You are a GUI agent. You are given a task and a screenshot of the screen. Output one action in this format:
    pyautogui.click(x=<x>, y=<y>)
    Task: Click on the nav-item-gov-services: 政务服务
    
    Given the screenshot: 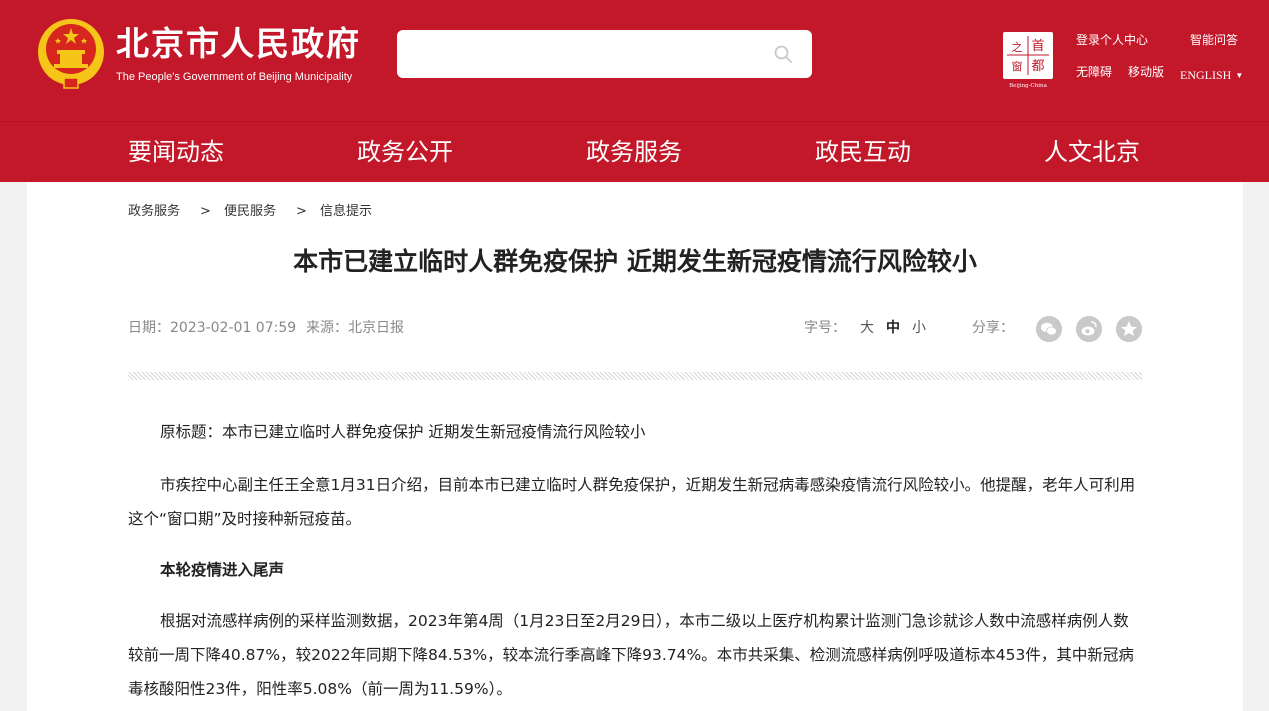 What is the action you would take?
    pyautogui.click(x=634, y=152)
    